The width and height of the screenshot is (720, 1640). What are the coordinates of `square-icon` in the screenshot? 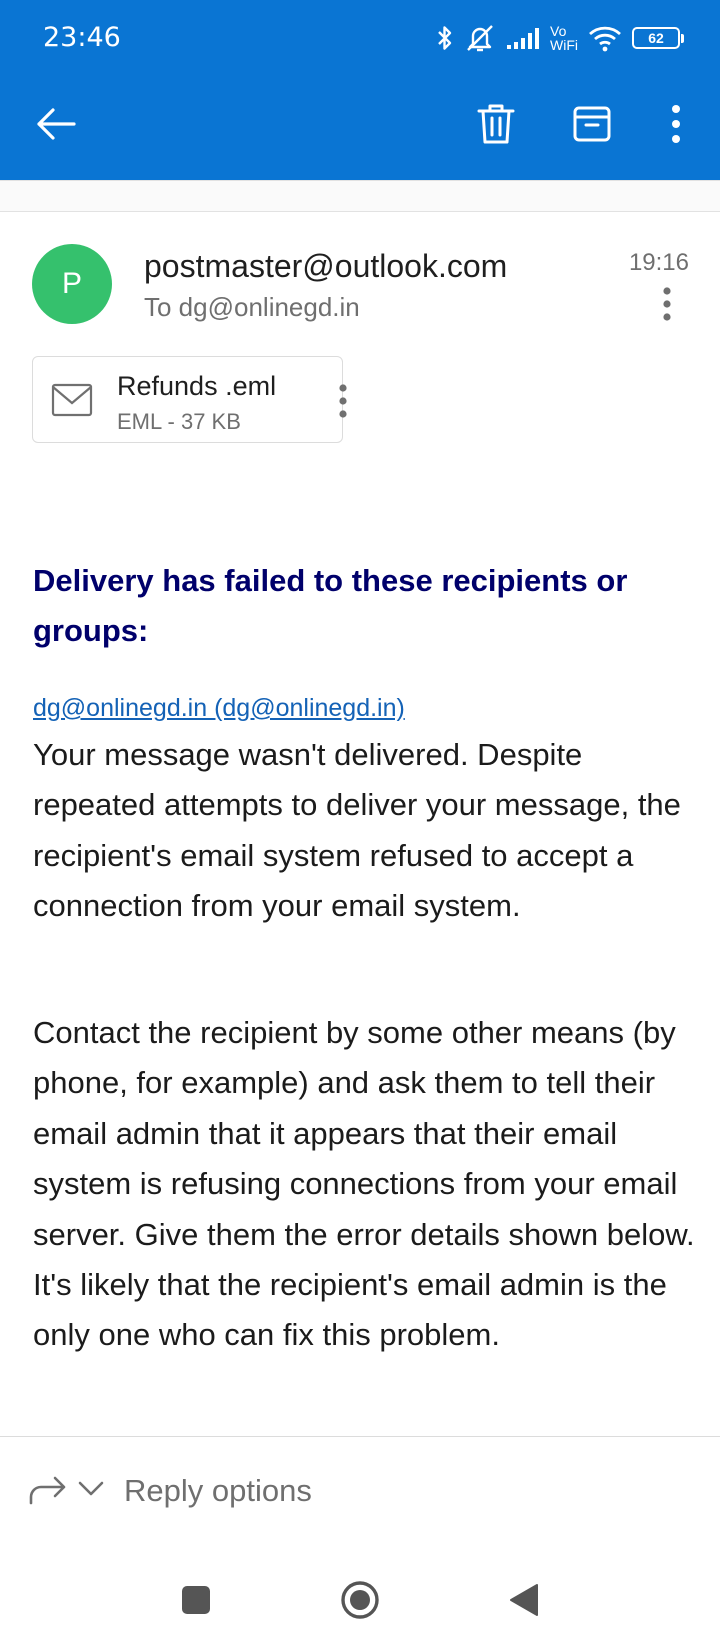 It's located at (196, 1600).